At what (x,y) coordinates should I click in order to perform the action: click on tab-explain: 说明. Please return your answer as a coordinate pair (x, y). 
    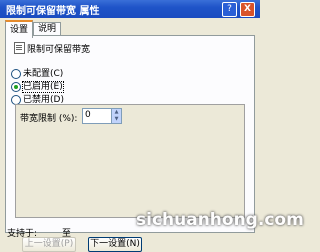
    Looking at the image, I should click on (47, 29).